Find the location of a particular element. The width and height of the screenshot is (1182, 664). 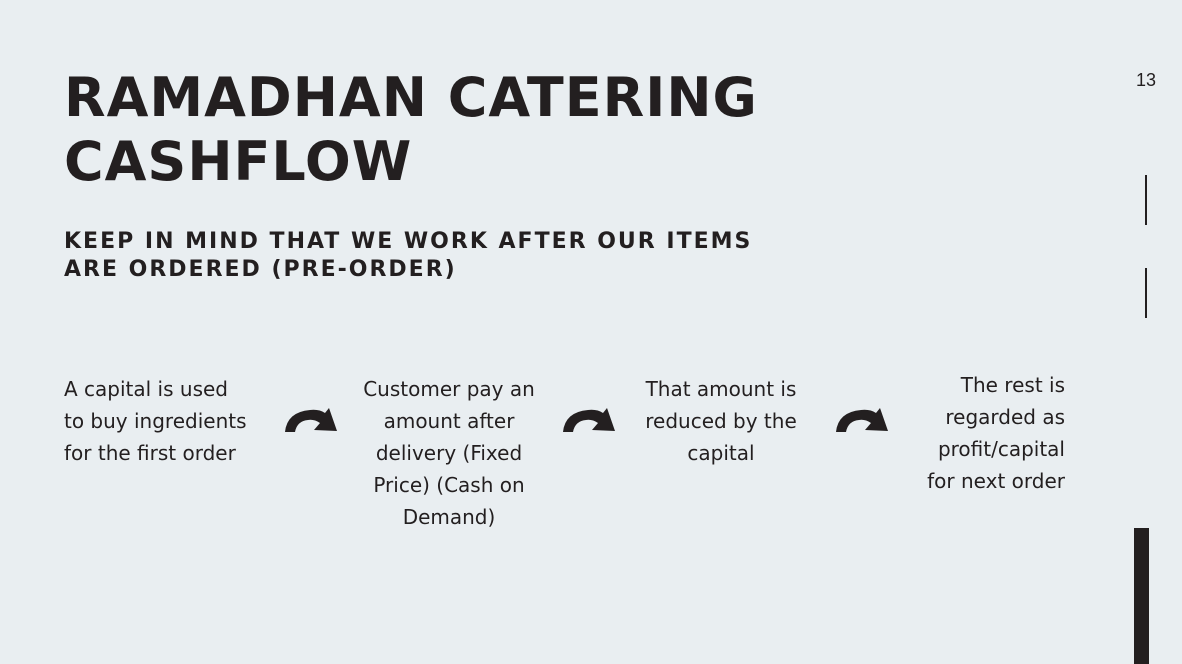

decorative-bar-thick-bottom is located at coordinates (1141, 596).